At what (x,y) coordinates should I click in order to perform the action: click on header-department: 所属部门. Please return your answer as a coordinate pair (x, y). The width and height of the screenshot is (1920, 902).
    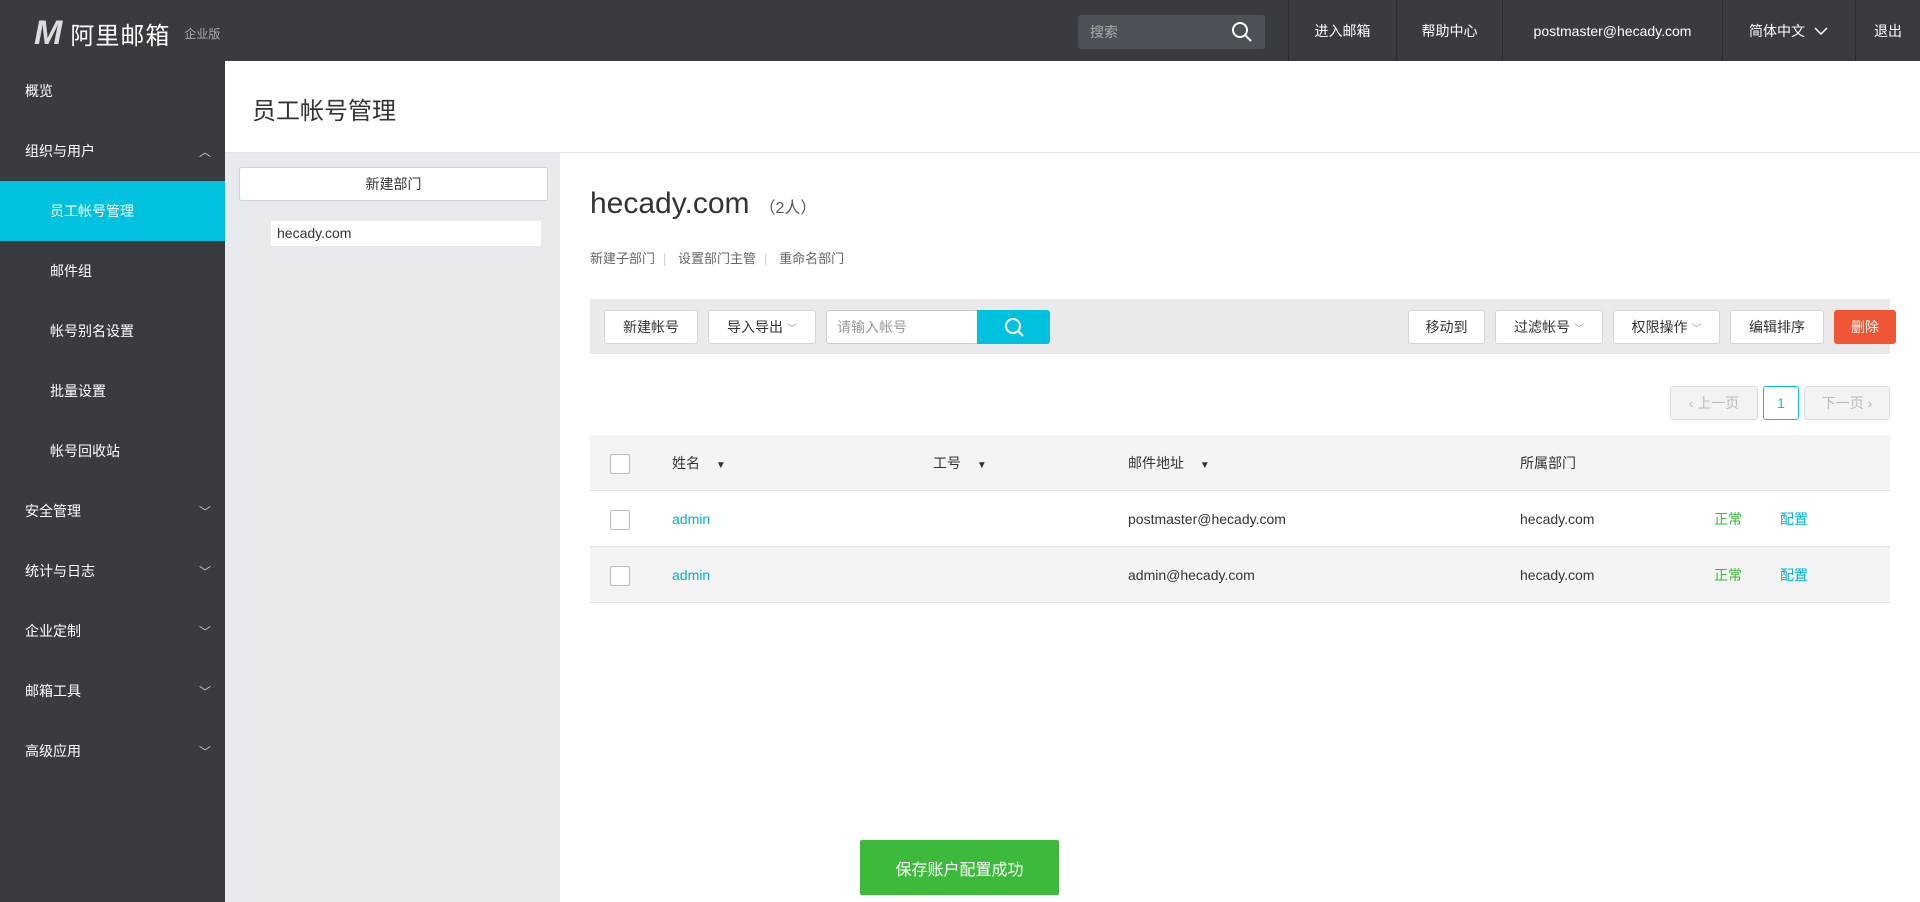
    Looking at the image, I should click on (1548, 463).